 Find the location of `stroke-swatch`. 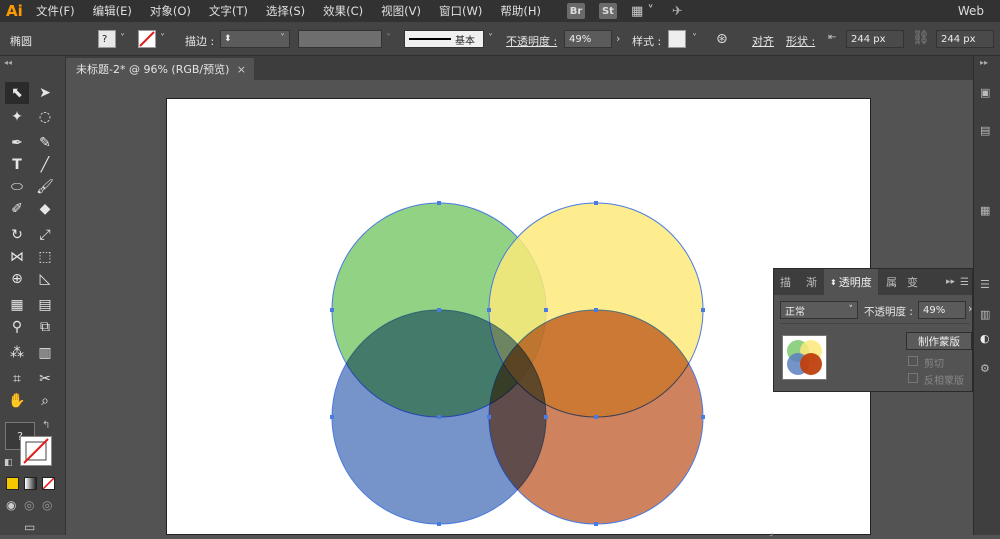

stroke-swatch is located at coordinates (147, 39).